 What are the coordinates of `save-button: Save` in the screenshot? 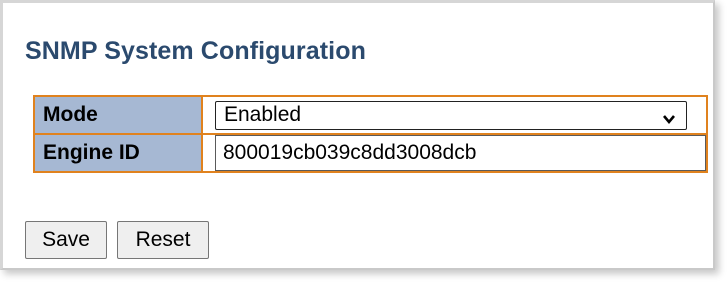 It's located at (66, 240).